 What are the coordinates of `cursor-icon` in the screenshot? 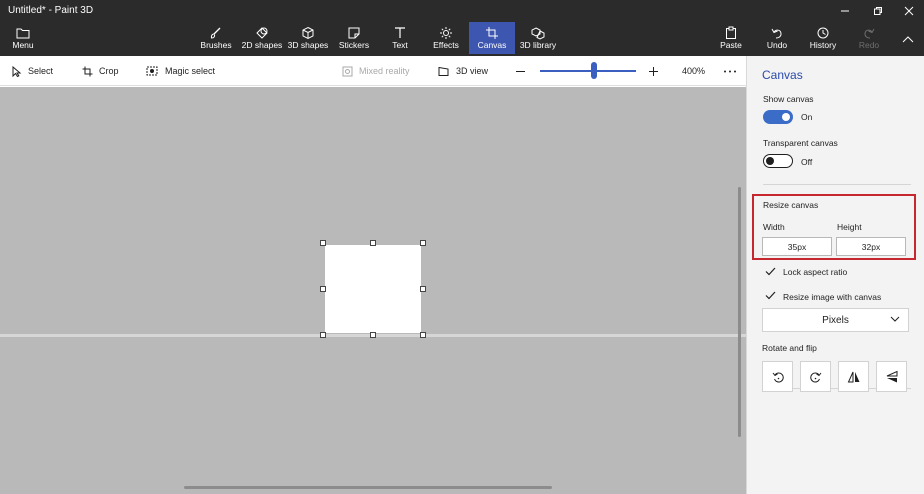 It's located at (17, 71).